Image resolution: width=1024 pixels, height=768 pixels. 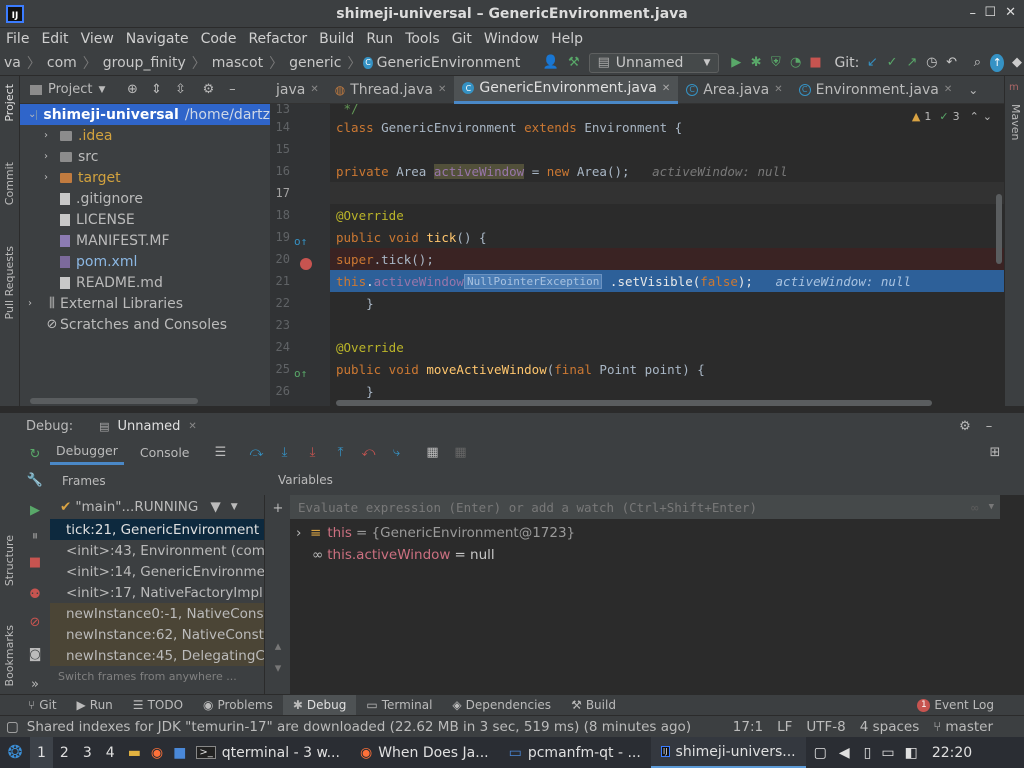 What do you see at coordinates (35, 480) in the screenshot?
I see `wrench-icon: 🔧` at bounding box center [35, 480].